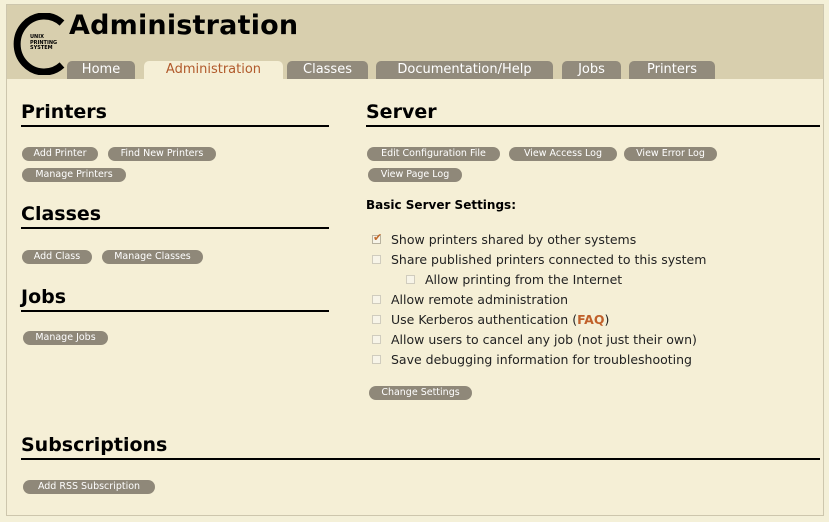  What do you see at coordinates (152, 257) in the screenshot?
I see `manage-classes-button: Manage Classes` at bounding box center [152, 257].